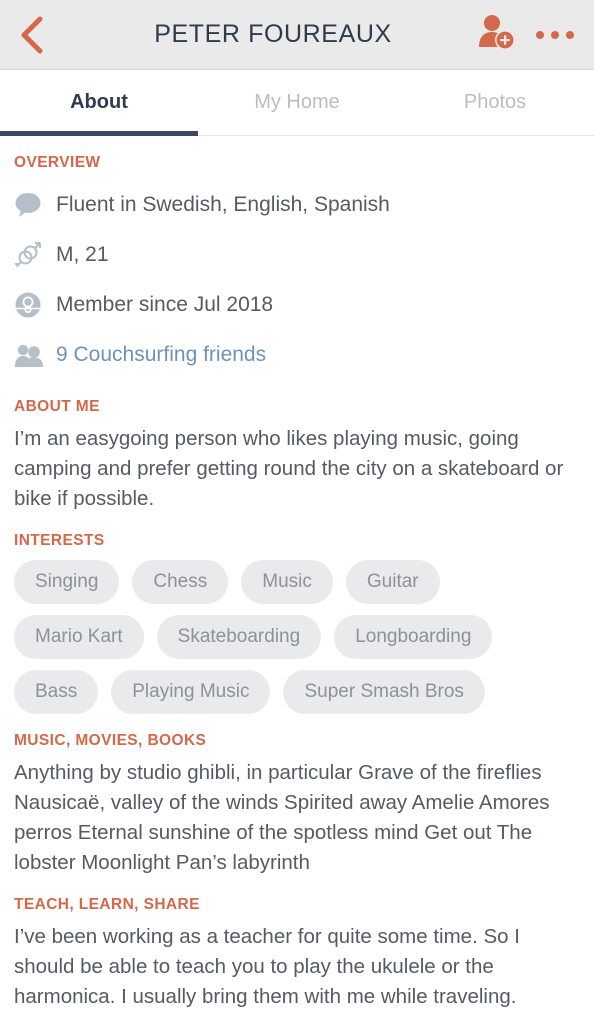 Image resolution: width=594 pixels, height=1024 pixels. I want to click on friends-icon, so click(35, 355).